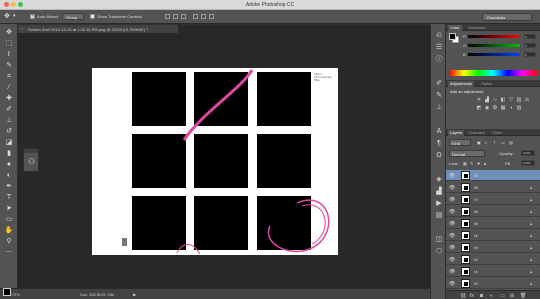 This screenshot has height=299, width=540. What do you see at coordinates (493, 187) in the screenshot?
I see `layer-row: 👁︎ r8 🔒︎` at bounding box center [493, 187].